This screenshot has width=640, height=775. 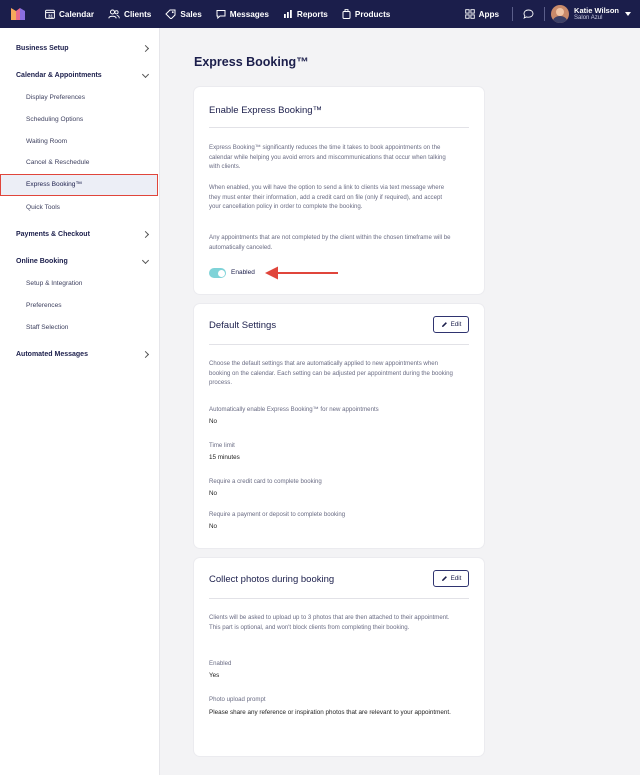 What do you see at coordinates (220, 663) in the screenshot?
I see `setting-label: Enabled` at bounding box center [220, 663].